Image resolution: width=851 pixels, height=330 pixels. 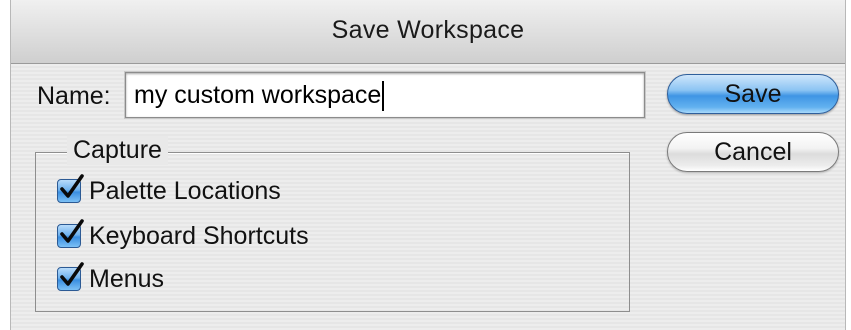 I want to click on palette-locations-option: Palette Locations, so click(x=169, y=191).